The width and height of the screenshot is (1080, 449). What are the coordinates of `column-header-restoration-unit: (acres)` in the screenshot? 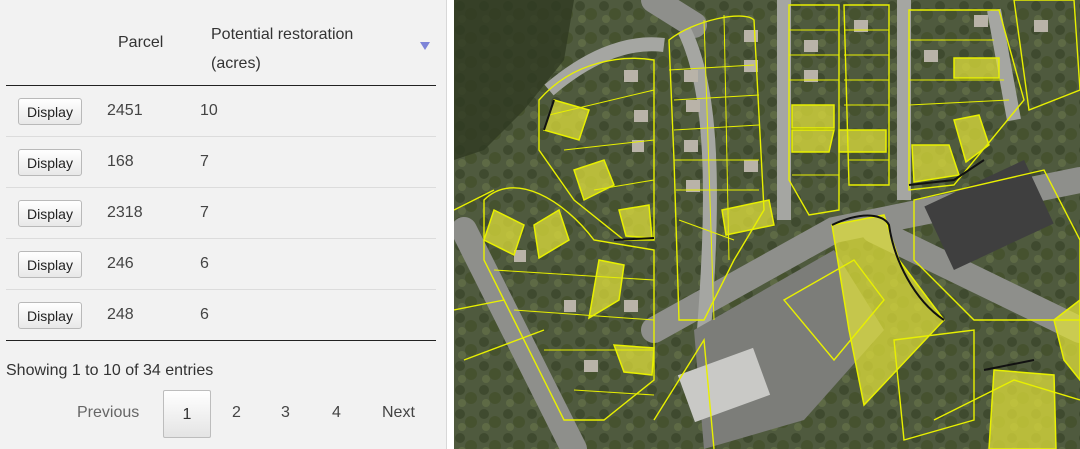 It's located at (236, 63).